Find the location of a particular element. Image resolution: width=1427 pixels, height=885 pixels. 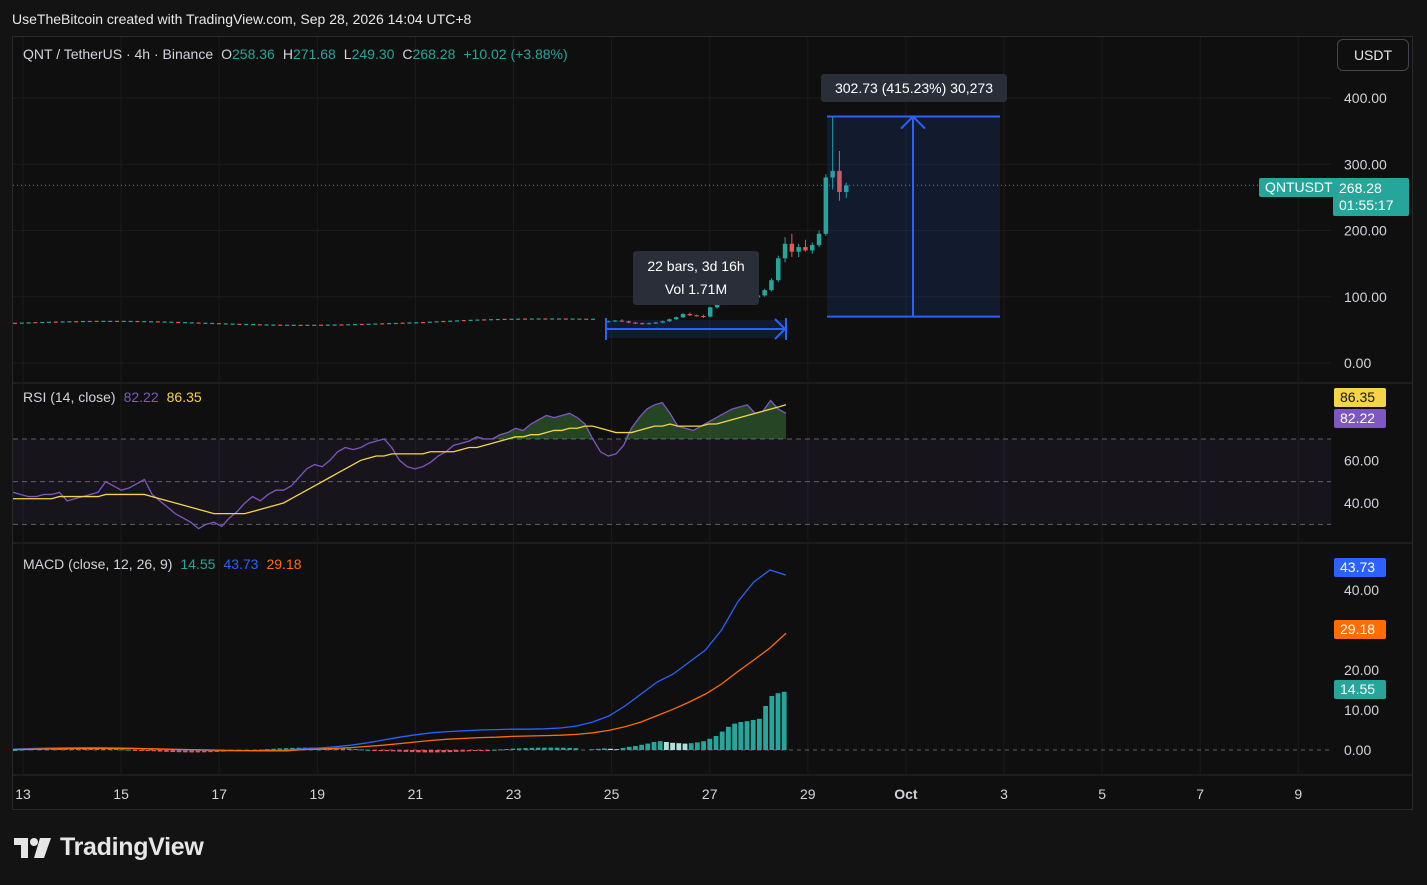

time-axis-label: 21 is located at coordinates (416, 794).